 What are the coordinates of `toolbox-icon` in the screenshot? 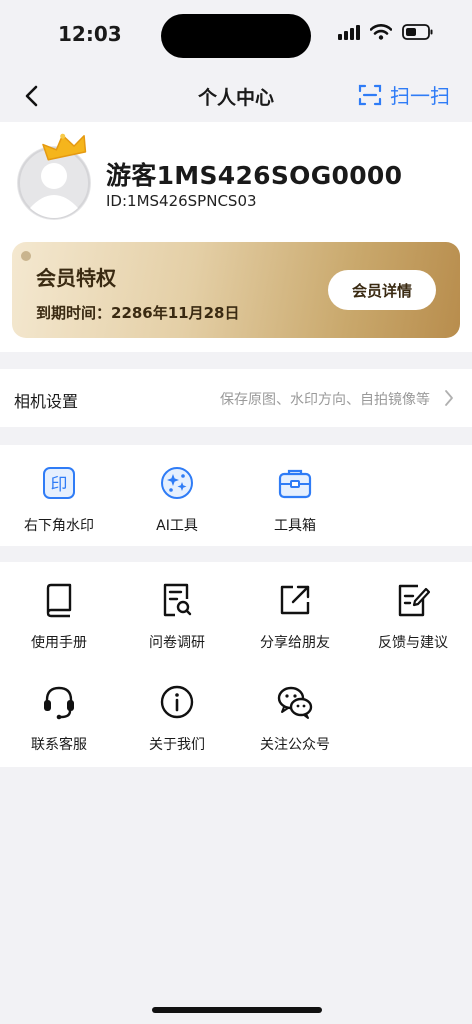 It's located at (295, 484).